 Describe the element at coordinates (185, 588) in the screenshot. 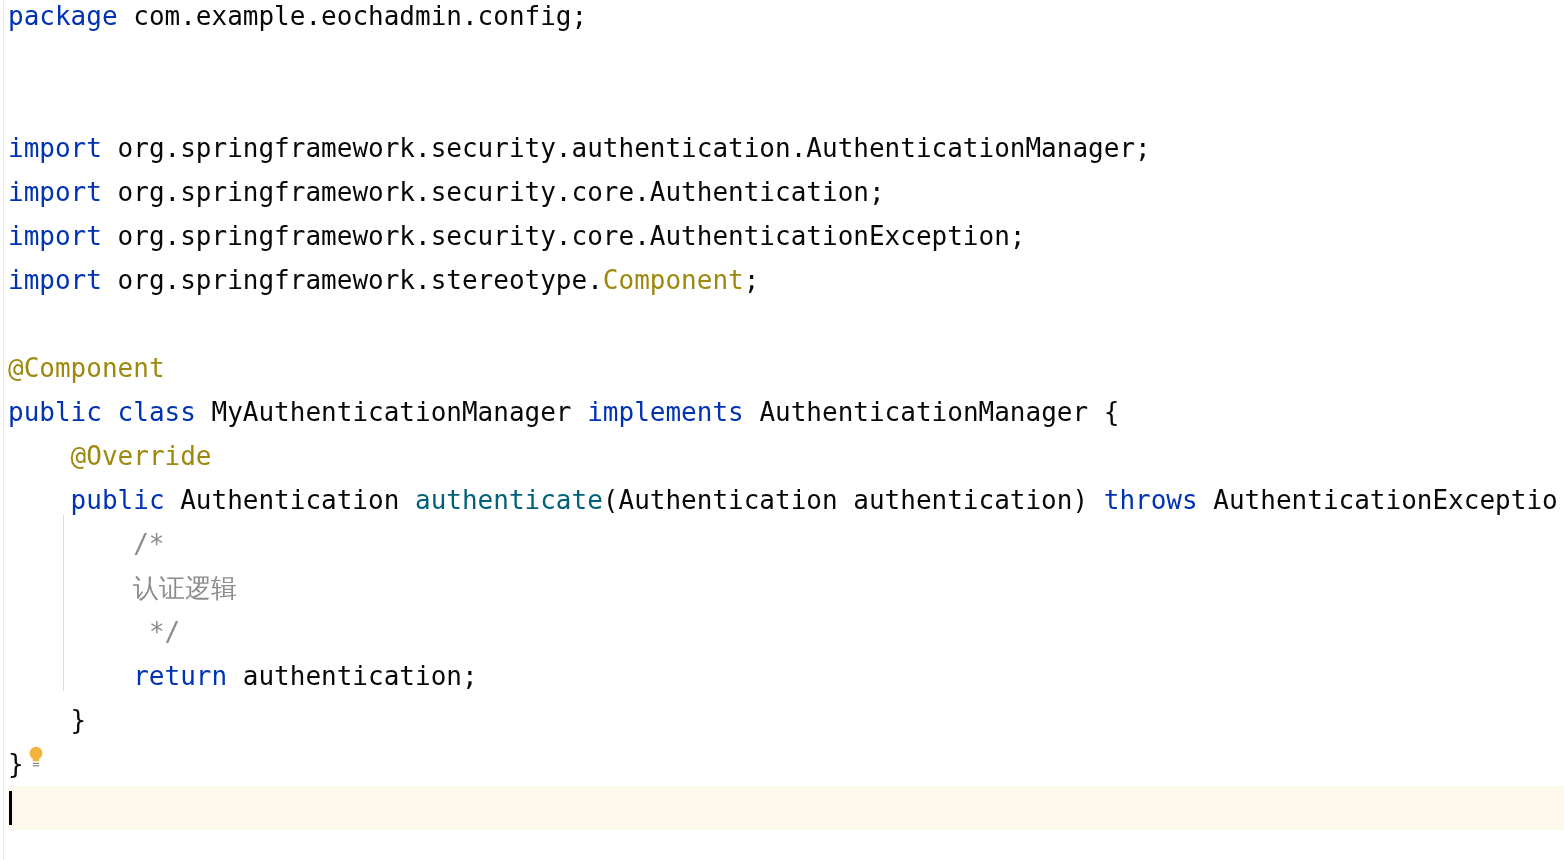

I see `comment-text: 认证逻辑` at that location.